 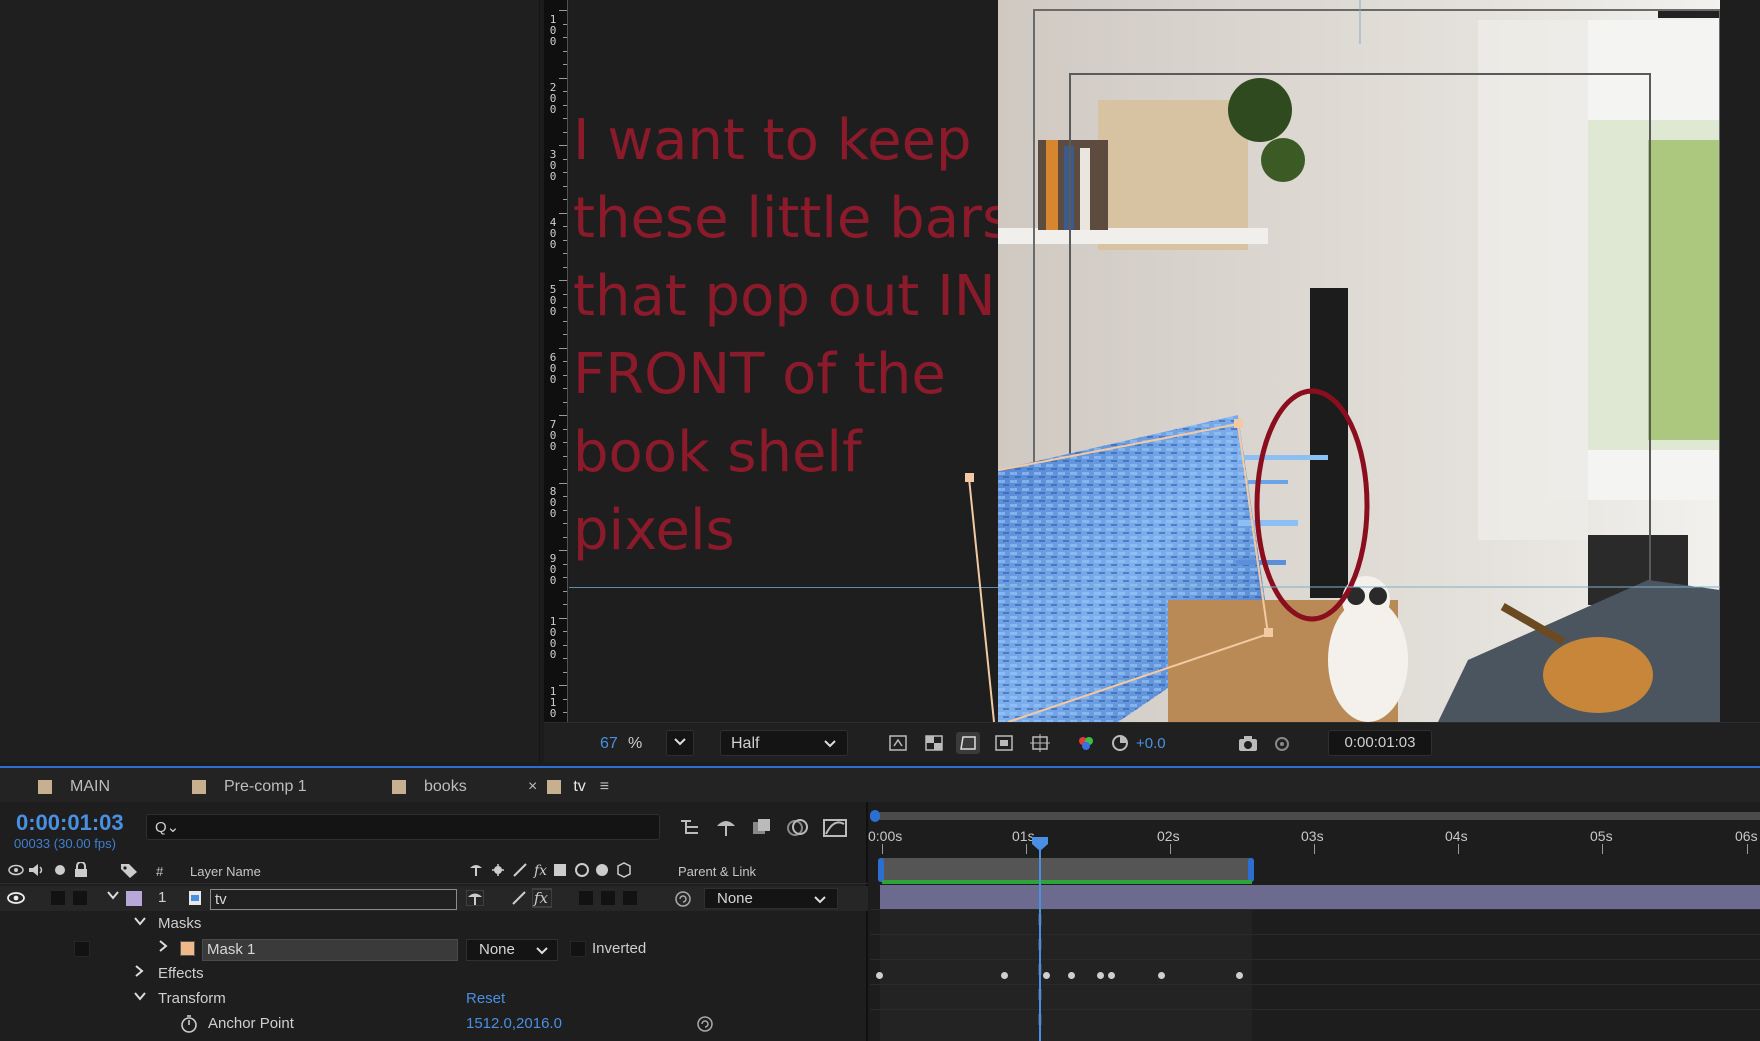 I want to click on layer-duration-bar, so click(x=1320, y=897).